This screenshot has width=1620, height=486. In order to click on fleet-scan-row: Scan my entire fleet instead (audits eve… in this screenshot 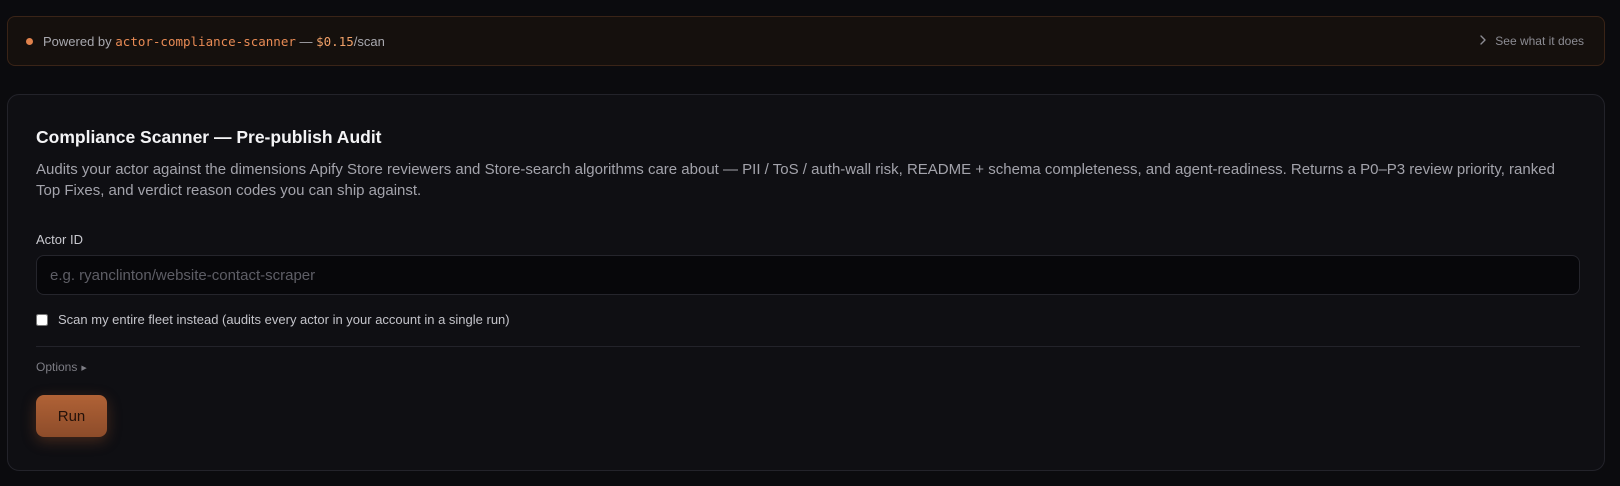, I will do `click(273, 319)`.